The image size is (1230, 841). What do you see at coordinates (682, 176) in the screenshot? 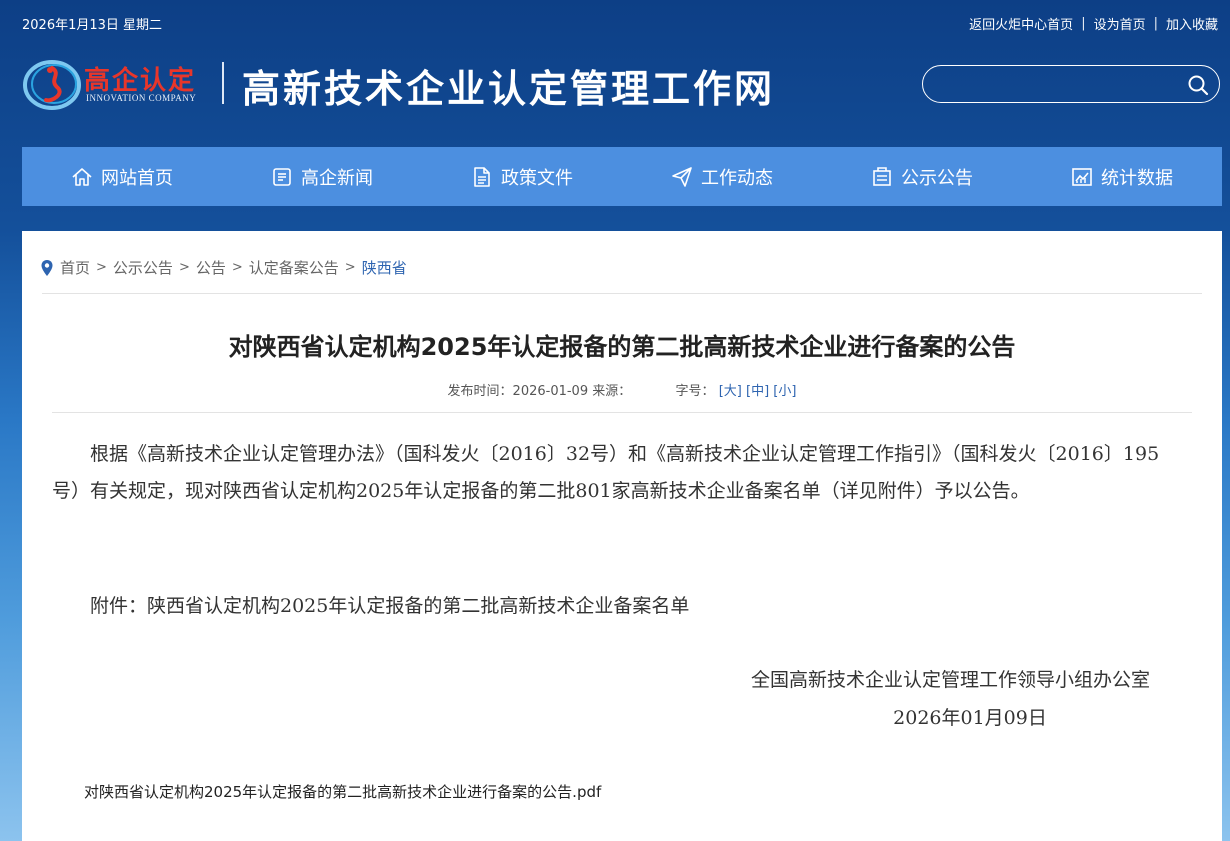
I see `paper-plane-icon` at bounding box center [682, 176].